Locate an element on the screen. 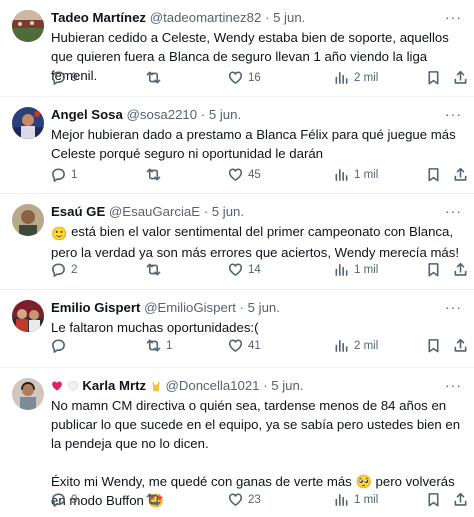 The width and height of the screenshot is (474, 517). author-handle: @Doncella1021 is located at coordinates (212, 385).